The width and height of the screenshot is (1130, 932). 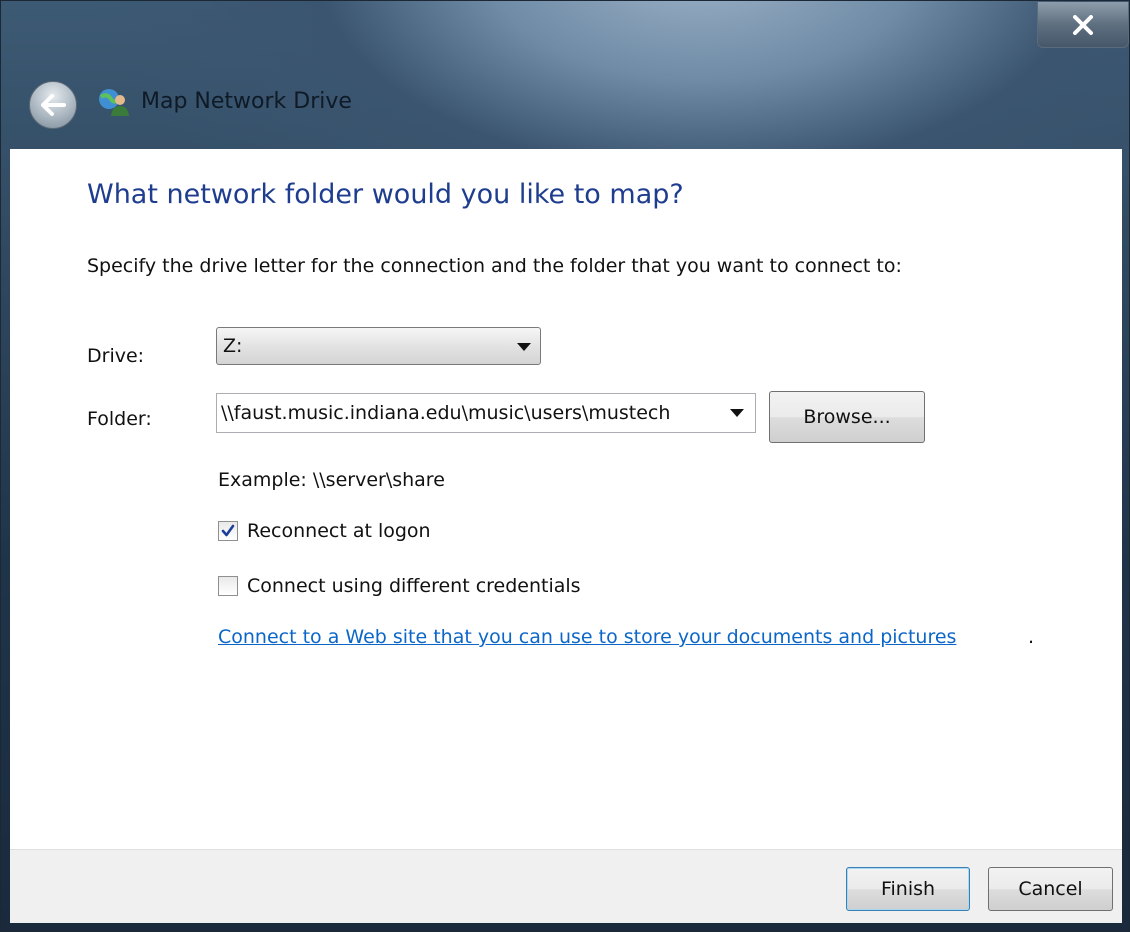 What do you see at coordinates (246, 101) in the screenshot?
I see `window-title: Map Network Drive` at bounding box center [246, 101].